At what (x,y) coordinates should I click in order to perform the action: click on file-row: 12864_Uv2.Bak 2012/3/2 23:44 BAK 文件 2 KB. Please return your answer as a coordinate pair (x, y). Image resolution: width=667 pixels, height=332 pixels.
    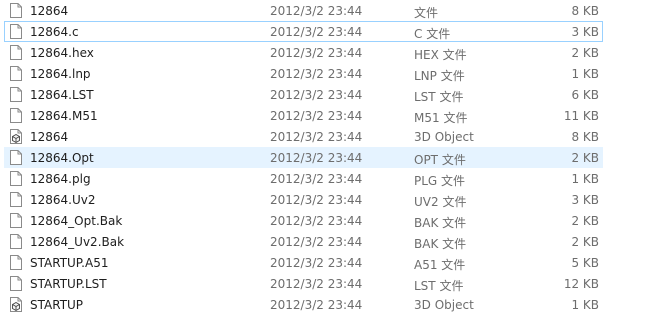
    Looking at the image, I should click on (303, 241).